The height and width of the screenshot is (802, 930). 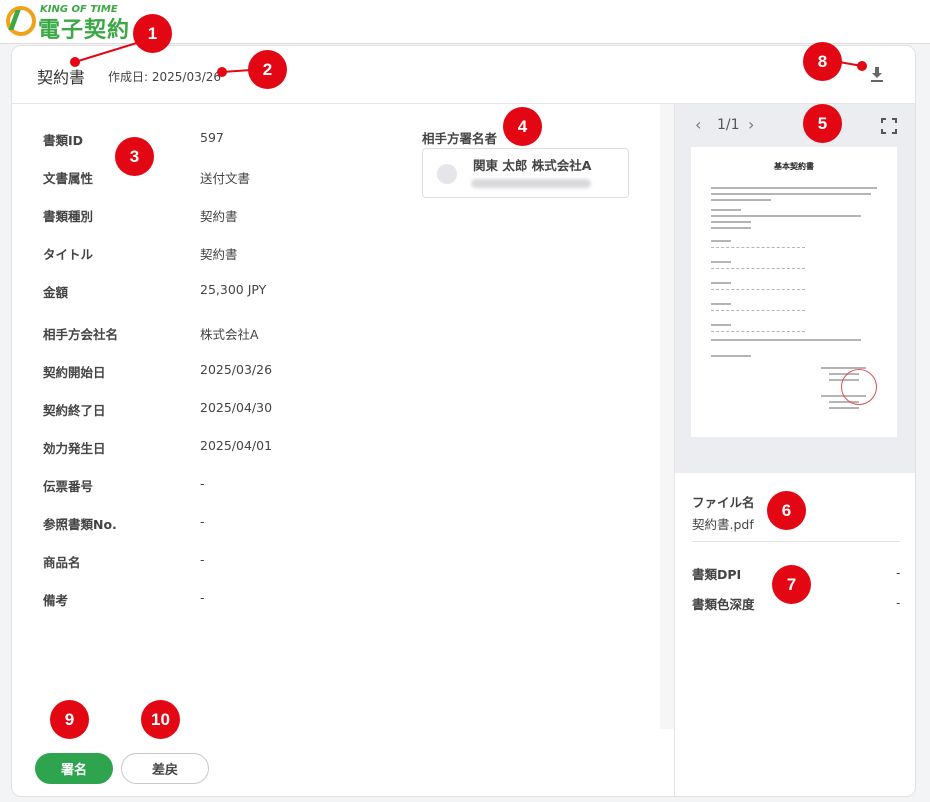 I want to click on field-label: 相手方会社名, so click(x=81, y=334).